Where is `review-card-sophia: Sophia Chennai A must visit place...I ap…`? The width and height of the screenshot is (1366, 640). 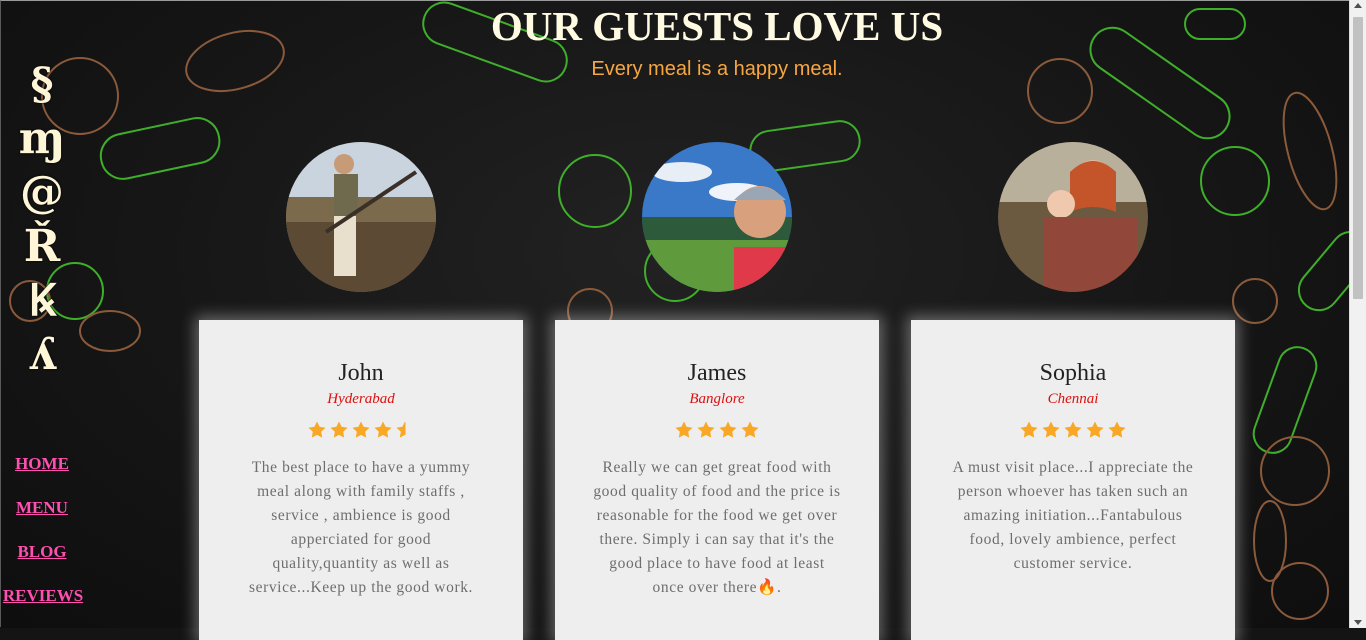
review-card-sophia: Sophia Chennai A must visit place...I ap… is located at coordinates (1073, 480).